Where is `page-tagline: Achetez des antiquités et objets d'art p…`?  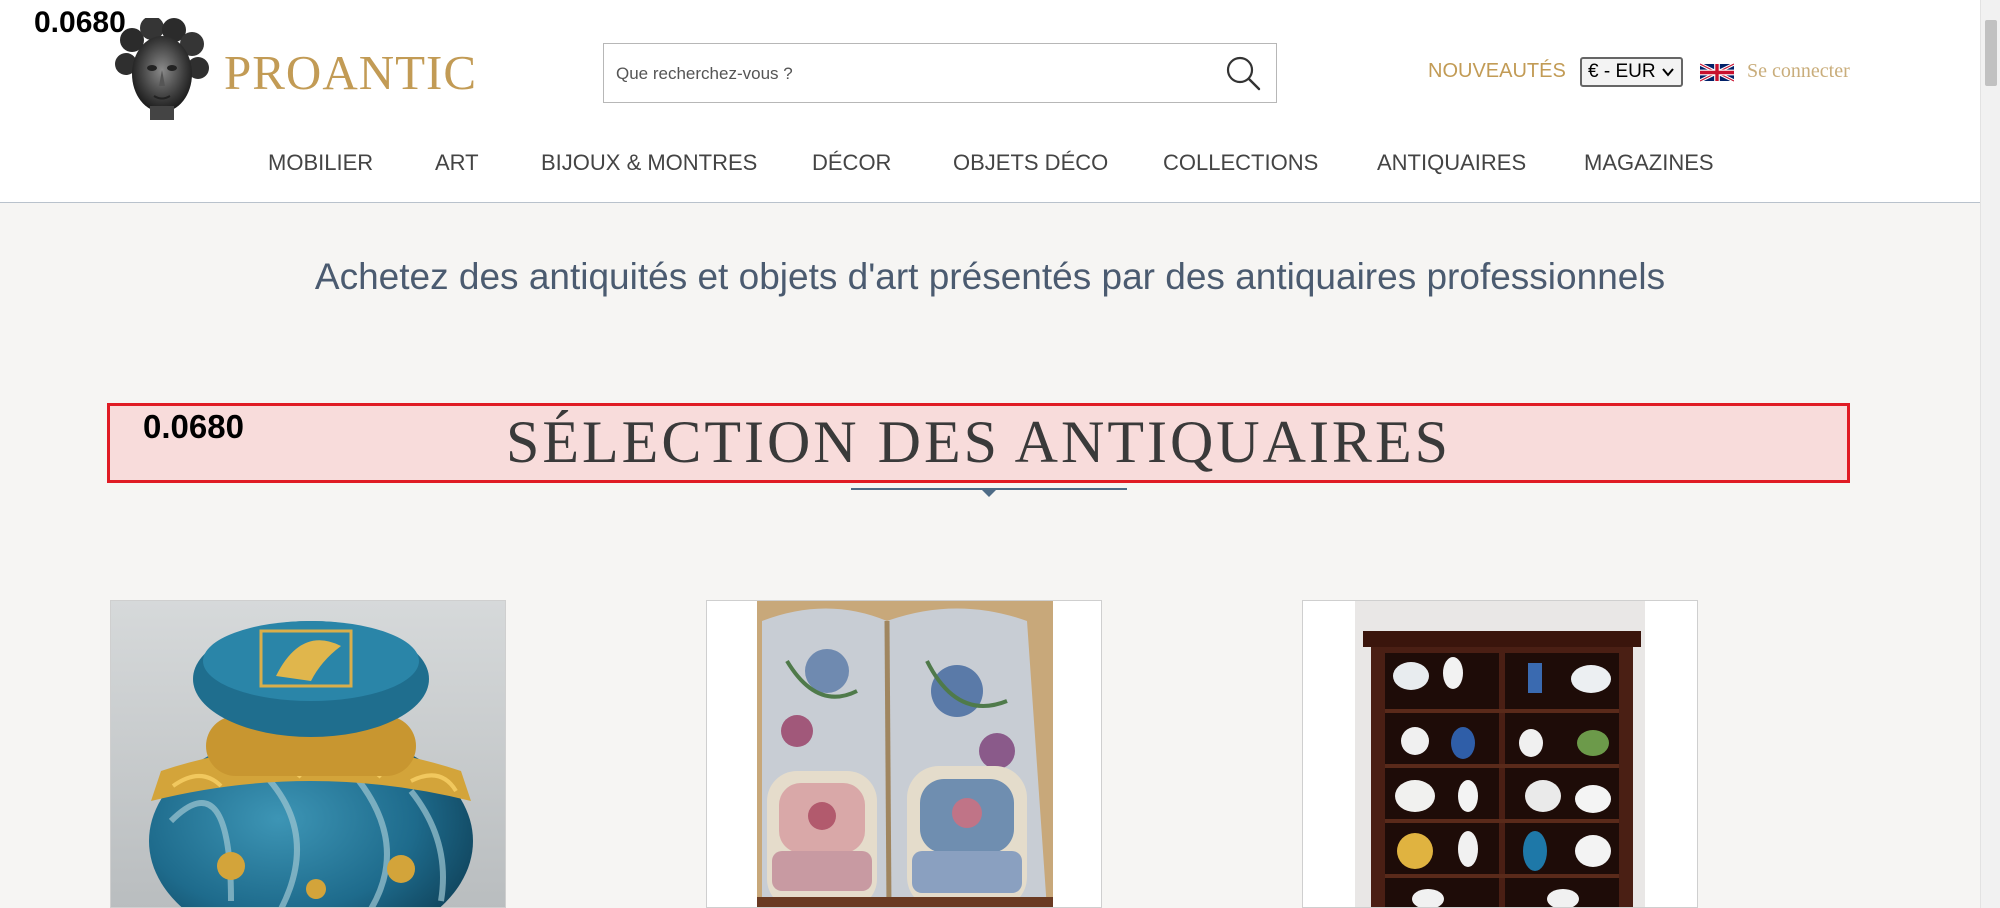
page-tagline: Achetez des antiquités et objets d'art p… is located at coordinates (990, 276).